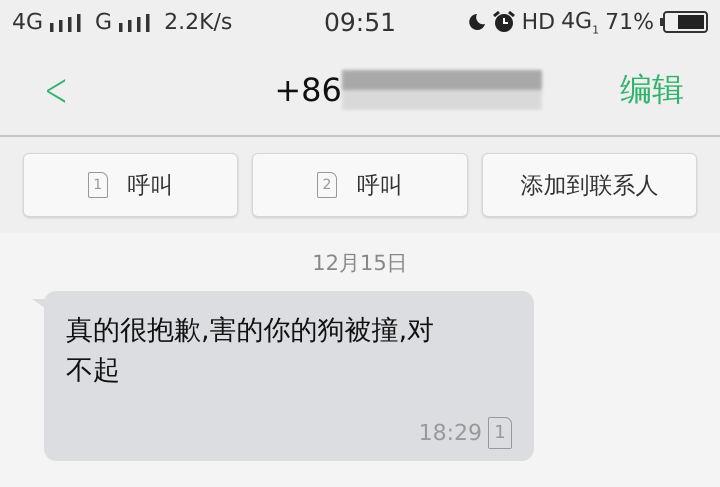 The width and height of the screenshot is (720, 487). What do you see at coordinates (450, 433) in the screenshot?
I see `message-time: 18:29` at bounding box center [450, 433].